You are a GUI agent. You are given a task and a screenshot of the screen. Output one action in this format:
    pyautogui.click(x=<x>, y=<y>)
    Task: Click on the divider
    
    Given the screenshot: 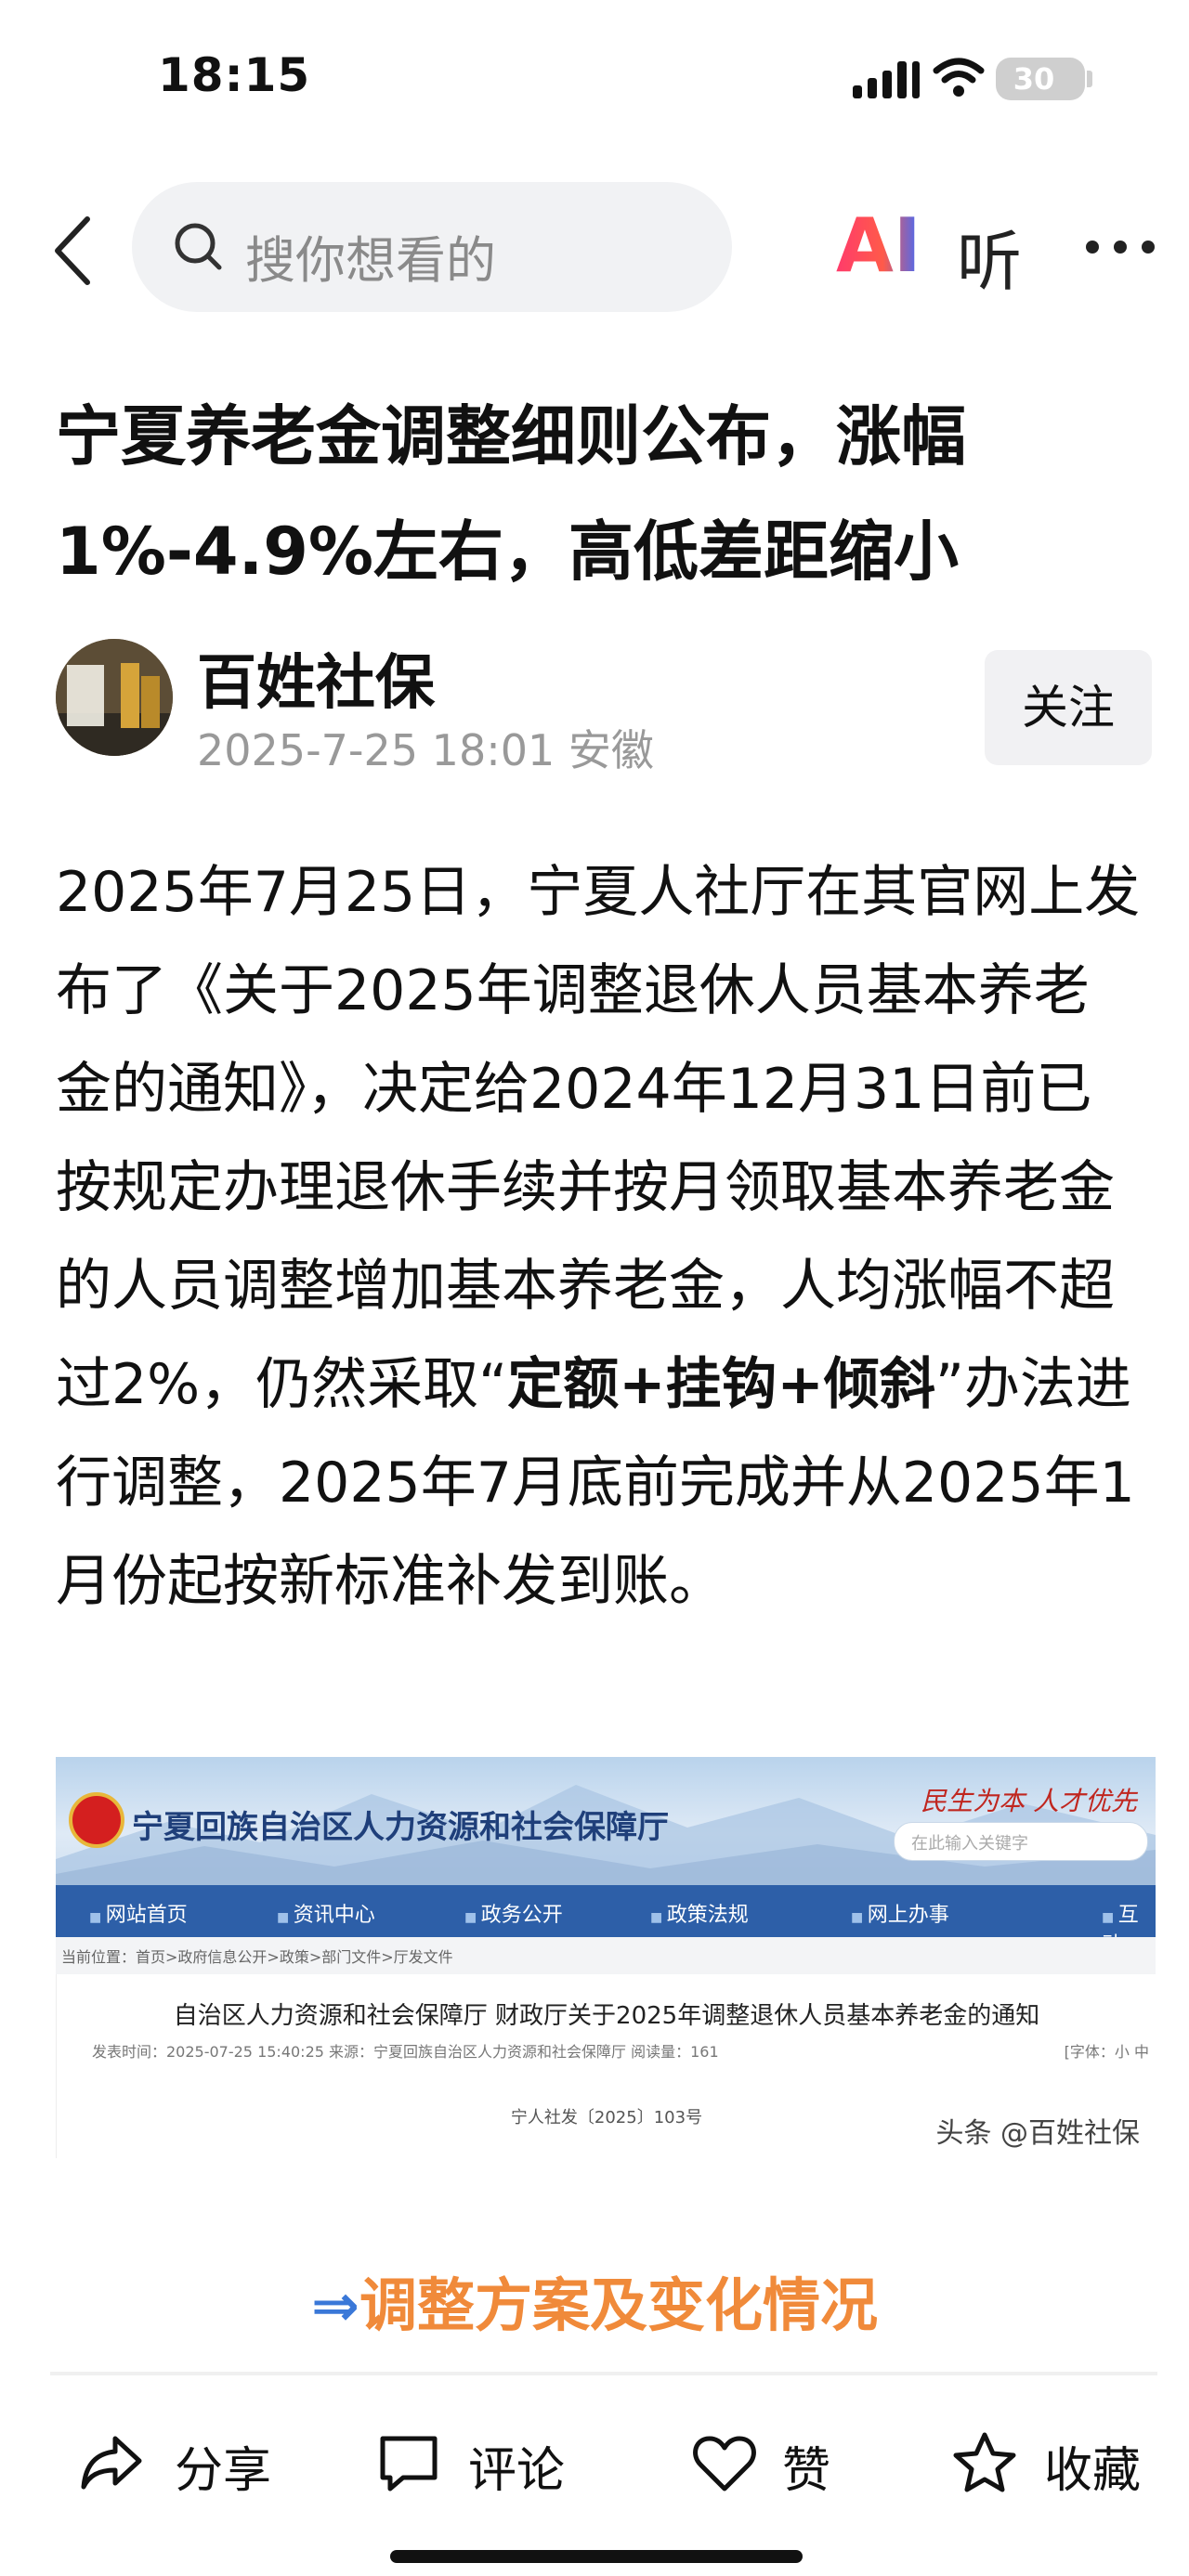 What is the action you would take?
    pyautogui.click(x=604, y=2373)
    